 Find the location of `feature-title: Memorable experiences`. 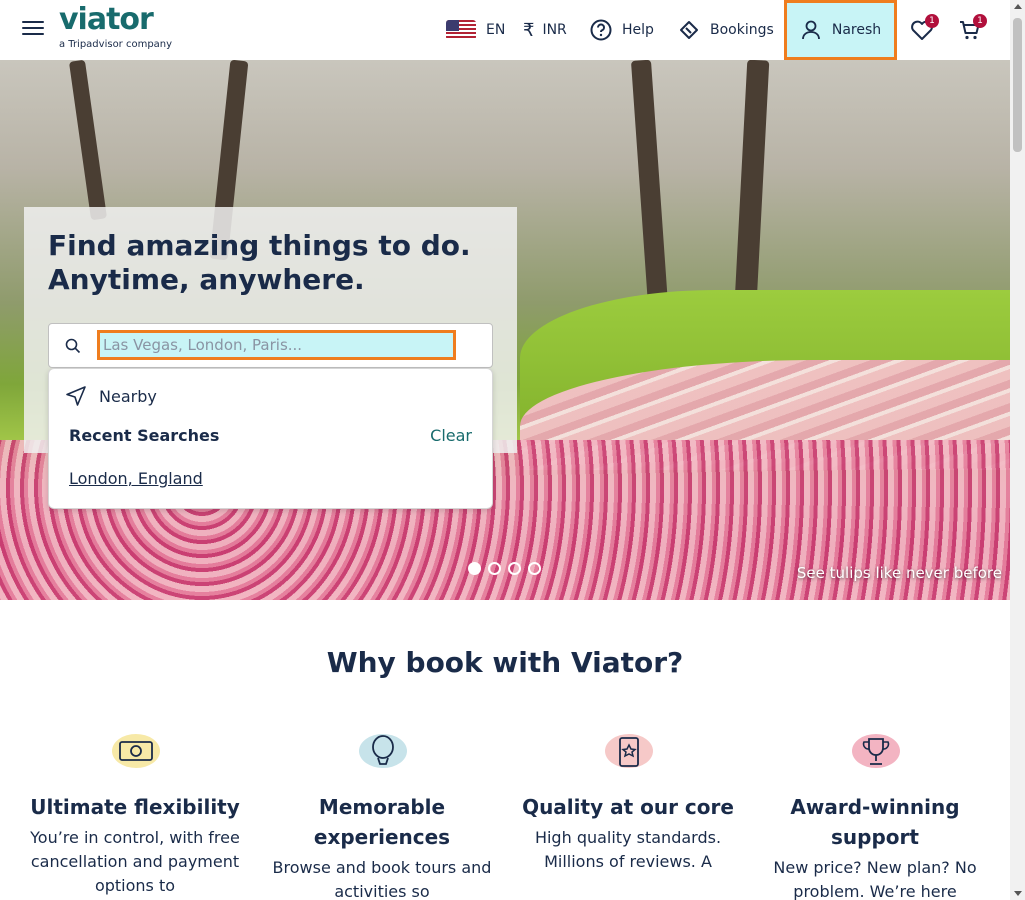

feature-title: Memorable experiences is located at coordinates (382, 822).